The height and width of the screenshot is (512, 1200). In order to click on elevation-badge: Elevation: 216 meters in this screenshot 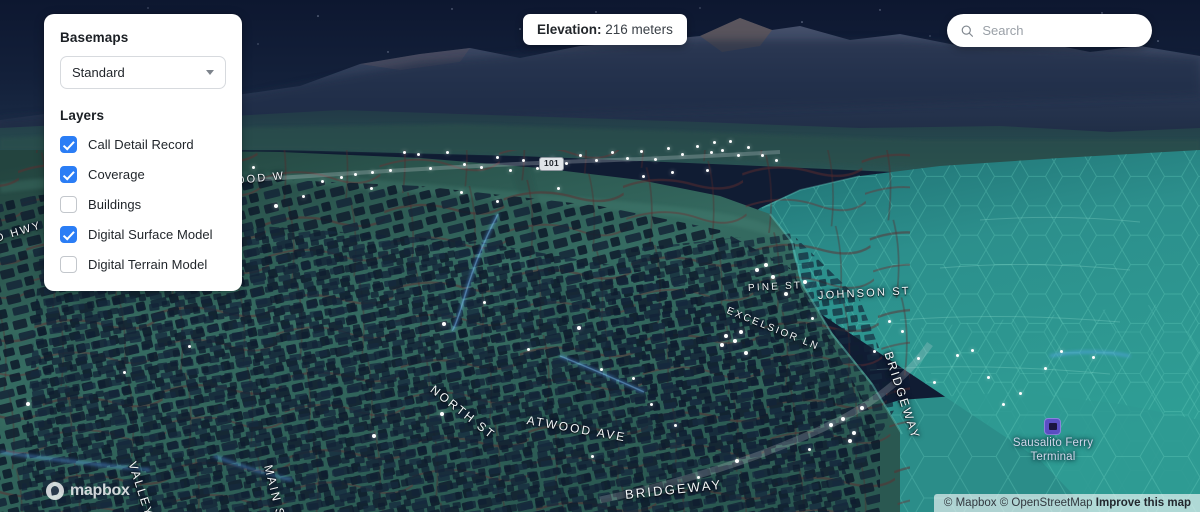, I will do `click(605, 29)`.